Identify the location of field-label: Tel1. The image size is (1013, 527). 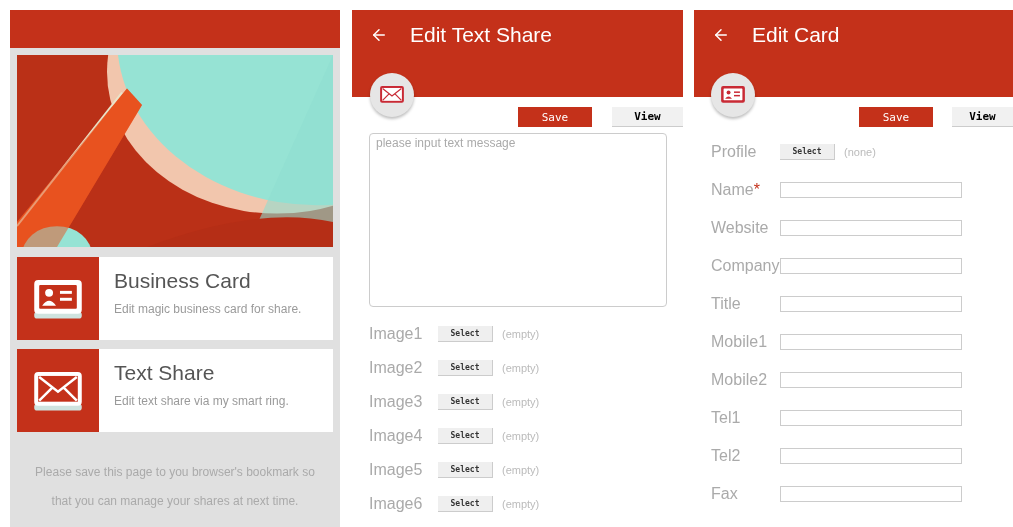
(726, 418).